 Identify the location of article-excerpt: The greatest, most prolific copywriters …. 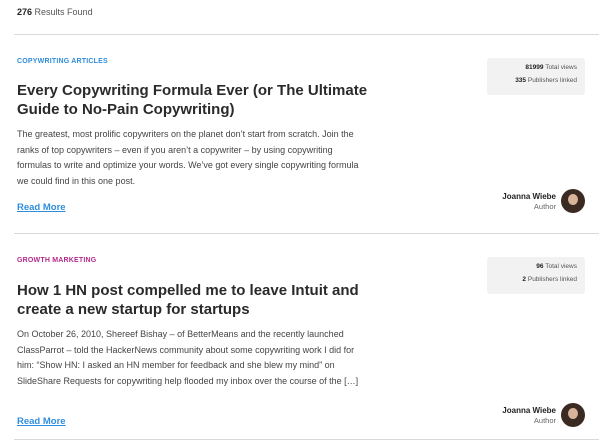
(188, 157).